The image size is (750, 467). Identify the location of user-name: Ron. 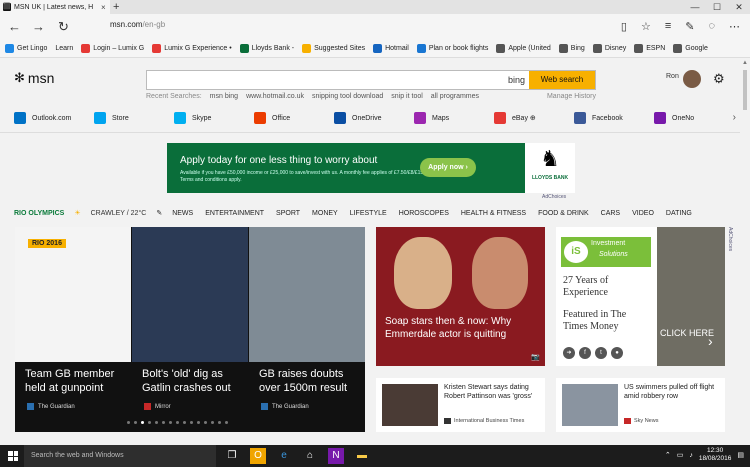
(672, 76).